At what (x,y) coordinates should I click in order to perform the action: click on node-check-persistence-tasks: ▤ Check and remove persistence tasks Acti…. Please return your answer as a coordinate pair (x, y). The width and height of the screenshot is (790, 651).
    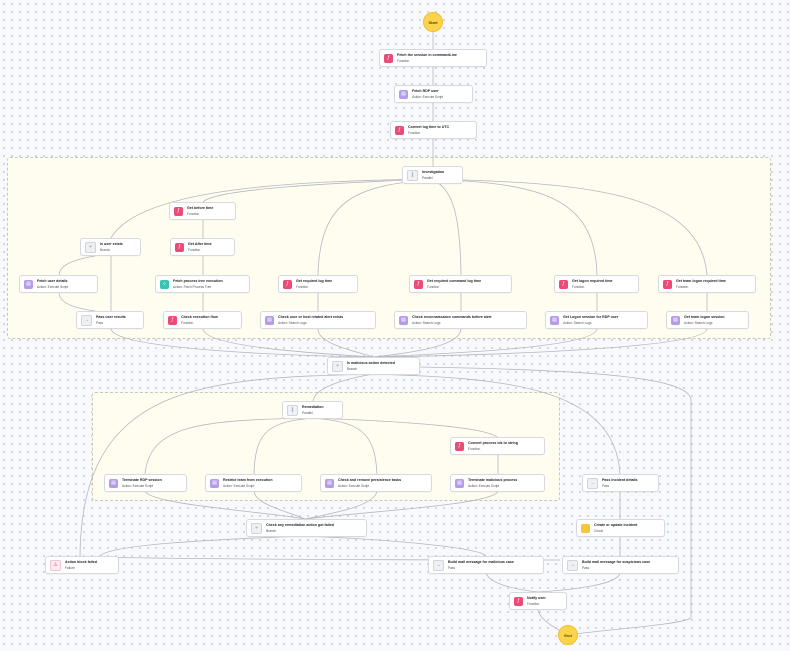
    Looking at the image, I should click on (376, 483).